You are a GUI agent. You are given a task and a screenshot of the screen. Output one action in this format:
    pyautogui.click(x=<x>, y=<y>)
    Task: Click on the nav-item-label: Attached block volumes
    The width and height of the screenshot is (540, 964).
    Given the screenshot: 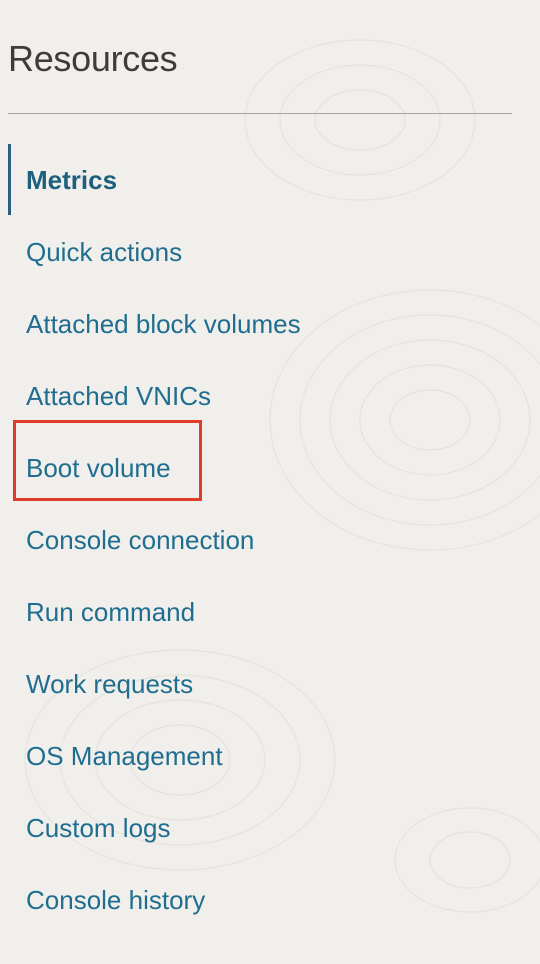 What is the action you would take?
    pyautogui.click(x=163, y=323)
    